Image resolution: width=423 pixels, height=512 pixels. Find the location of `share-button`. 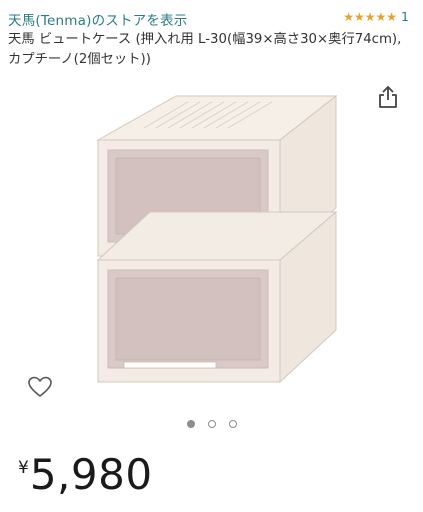

share-button is located at coordinates (388, 97).